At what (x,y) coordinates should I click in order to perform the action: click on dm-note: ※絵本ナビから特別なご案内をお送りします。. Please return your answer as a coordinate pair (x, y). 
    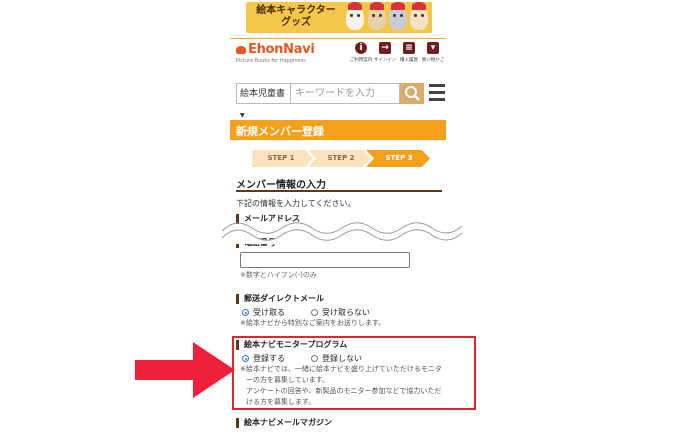
    Looking at the image, I should click on (313, 323).